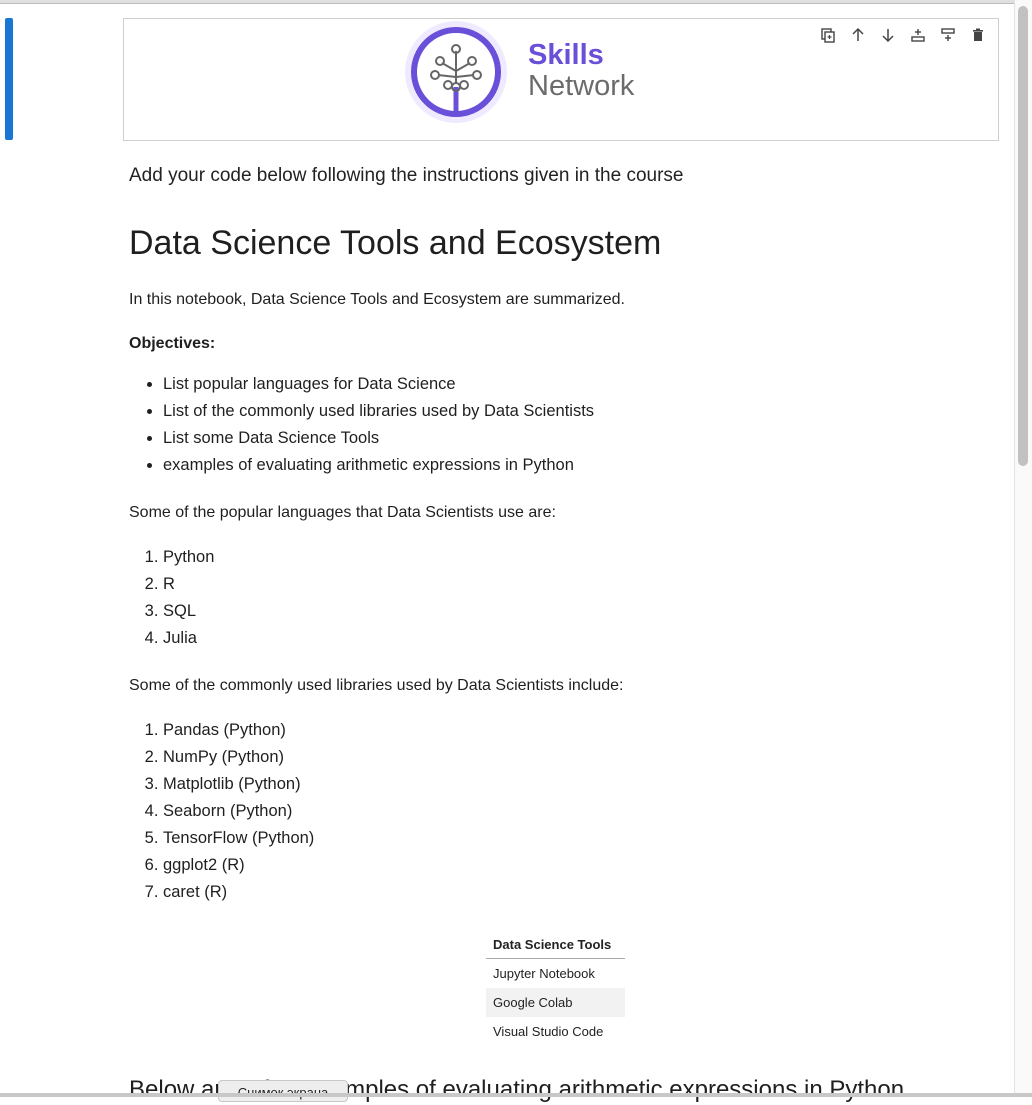 This screenshot has height=1105, width=1032. What do you see at coordinates (516, 1095) in the screenshot?
I see `window-bottom-border` at bounding box center [516, 1095].